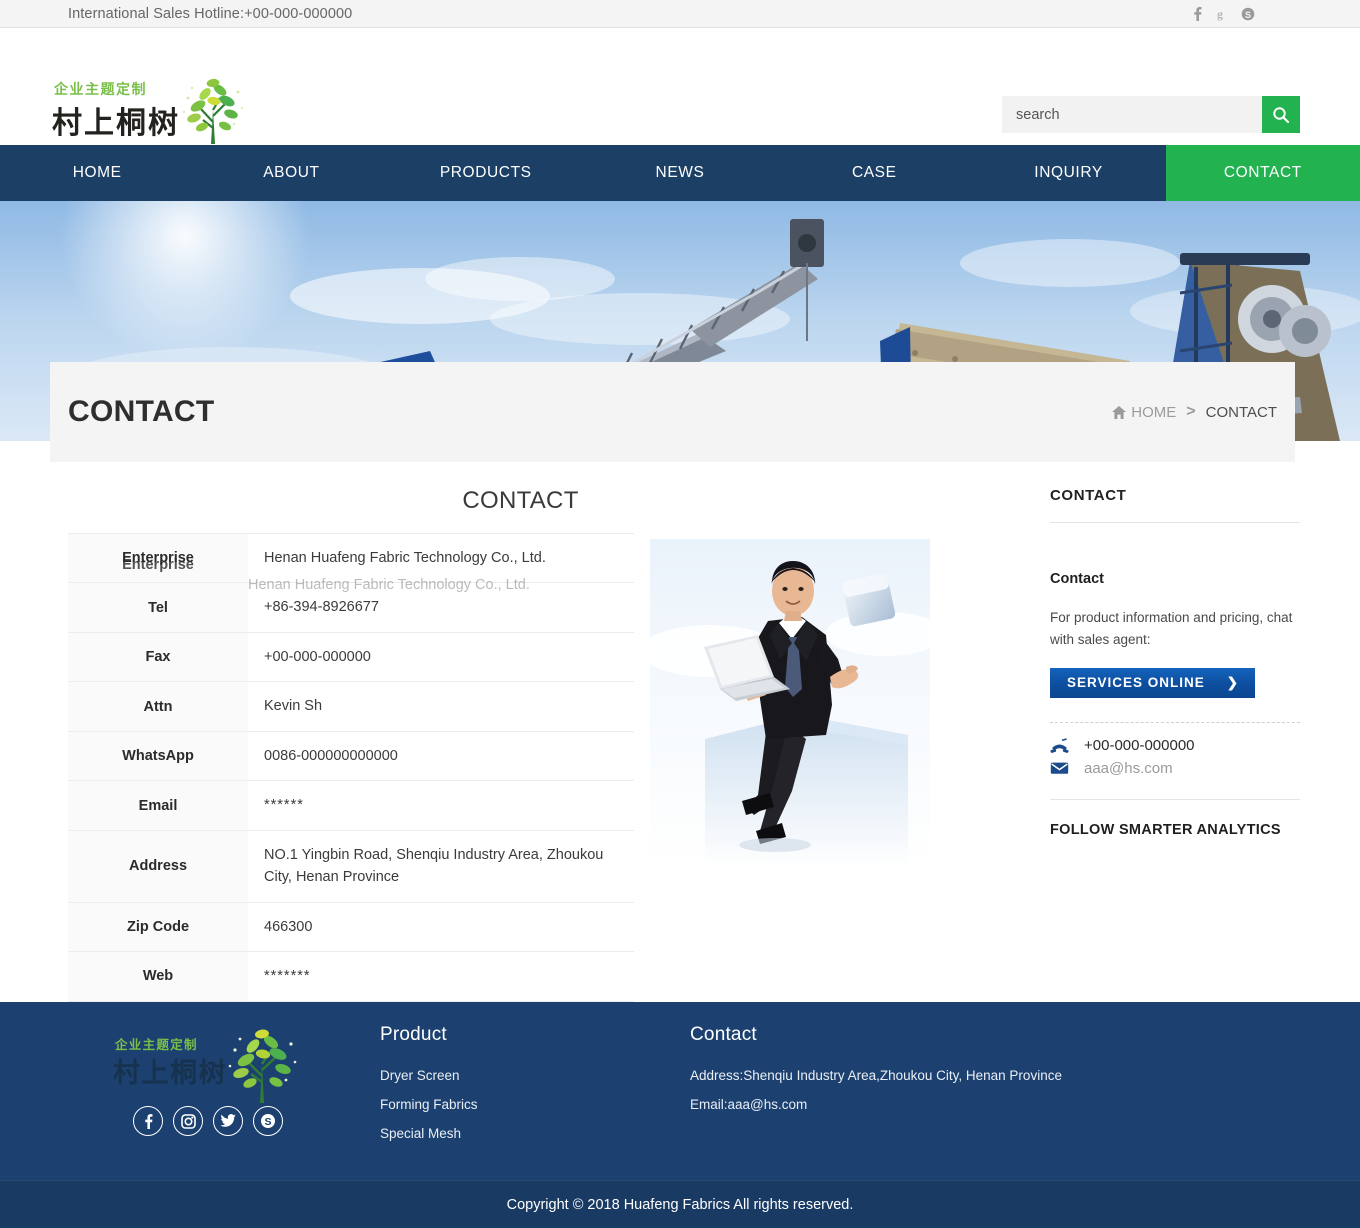 This screenshot has height=1228, width=1360. Describe the element at coordinates (790, 704) in the screenshot. I see `businessman-with-laptop-image` at that location.